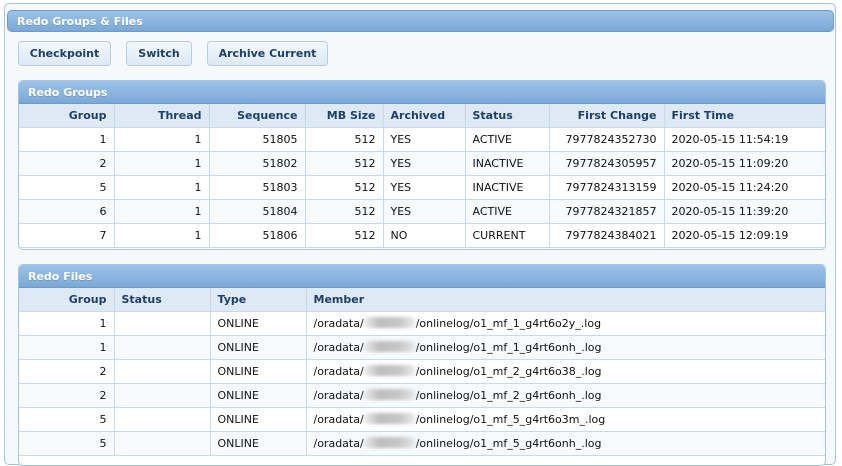 This screenshot has width=842, height=466. What do you see at coordinates (744, 211) in the screenshot?
I see `cell-first-time: 2020-05-15 11:39:20` at bounding box center [744, 211].